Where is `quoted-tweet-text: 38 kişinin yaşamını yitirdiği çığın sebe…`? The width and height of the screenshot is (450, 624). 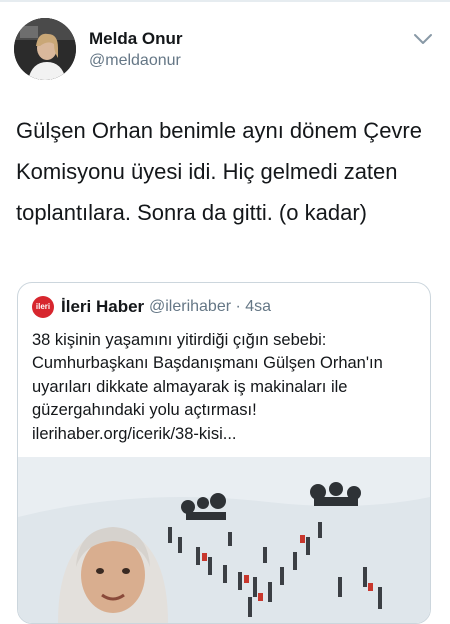 quoted-tweet-text: 38 kişinin yaşamını yitirdiği çığın sebe… is located at coordinates (207, 387).